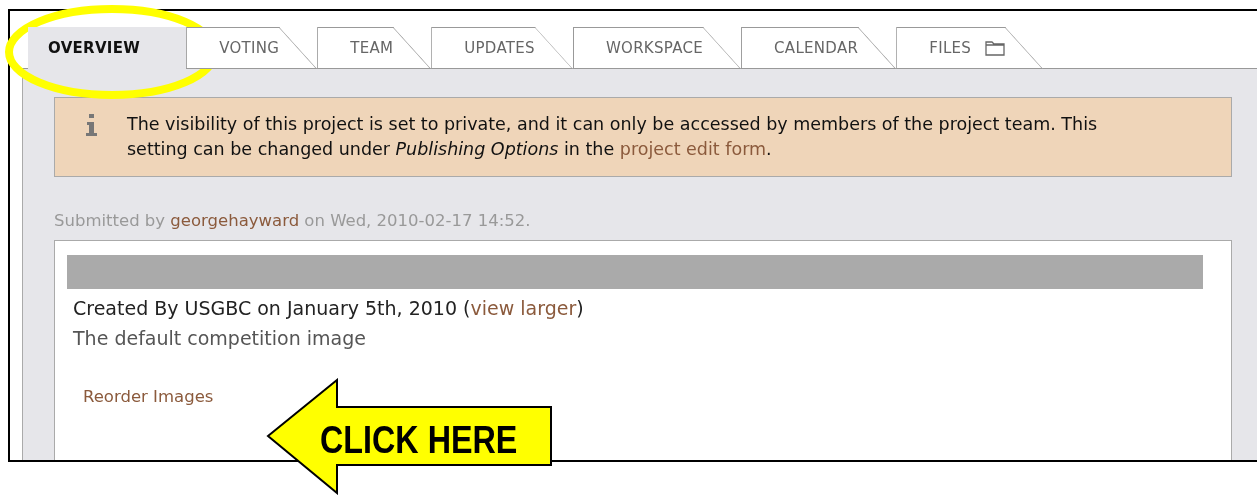 This screenshot has width=1257, height=495. Describe the element at coordinates (220, 338) in the screenshot. I see `image-description: The default competition image` at that location.